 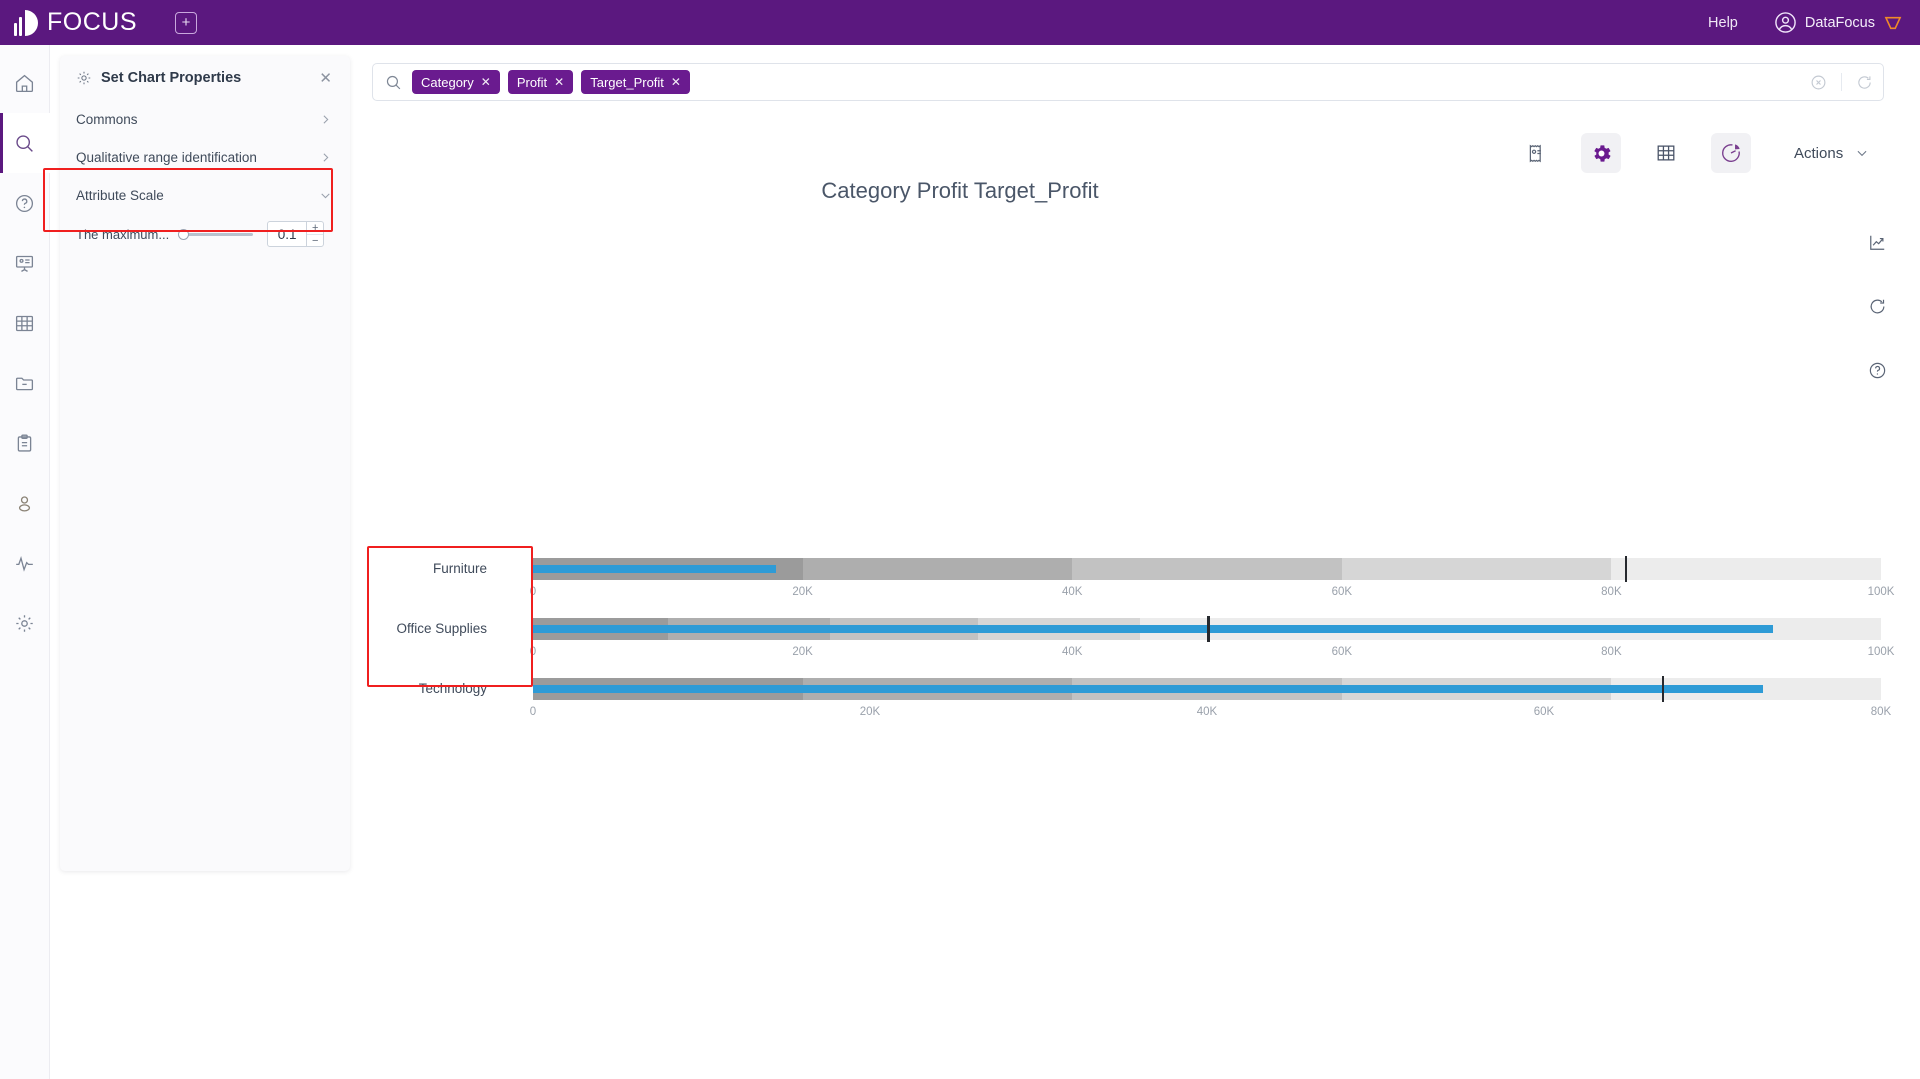 I want to click on folder-minus-icon, so click(x=24, y=383).